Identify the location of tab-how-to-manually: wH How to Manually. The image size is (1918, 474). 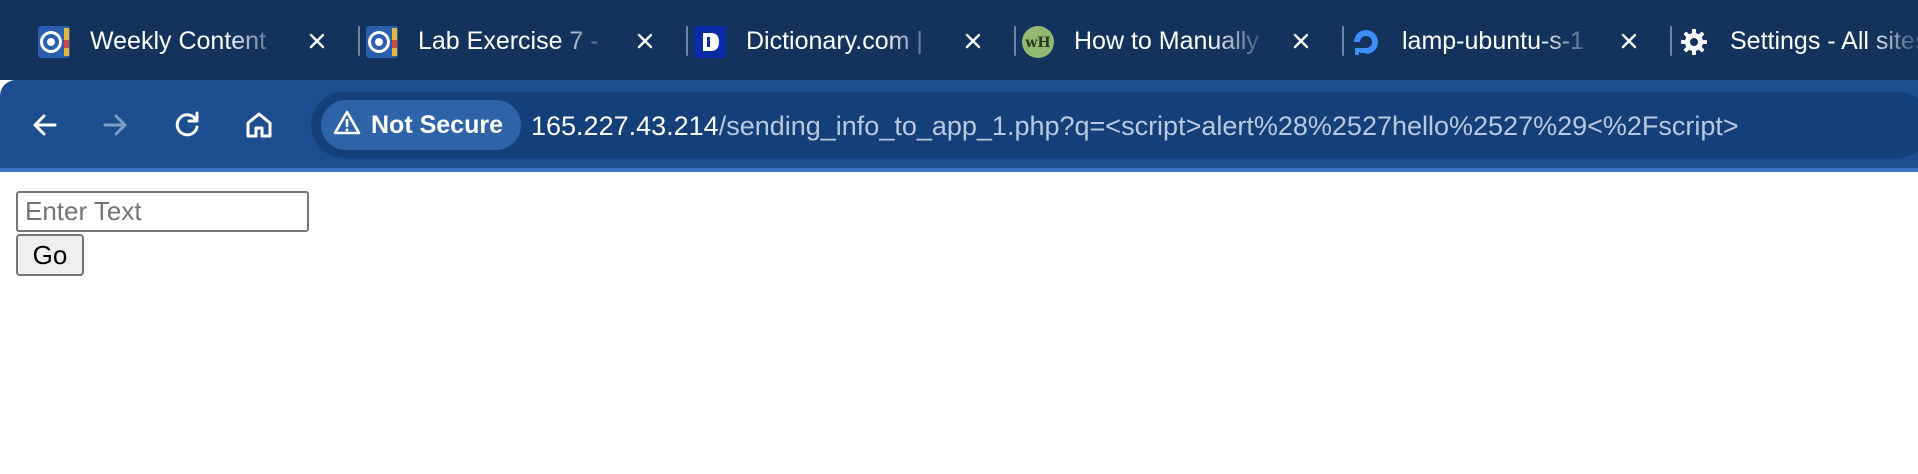
(1174, 41).